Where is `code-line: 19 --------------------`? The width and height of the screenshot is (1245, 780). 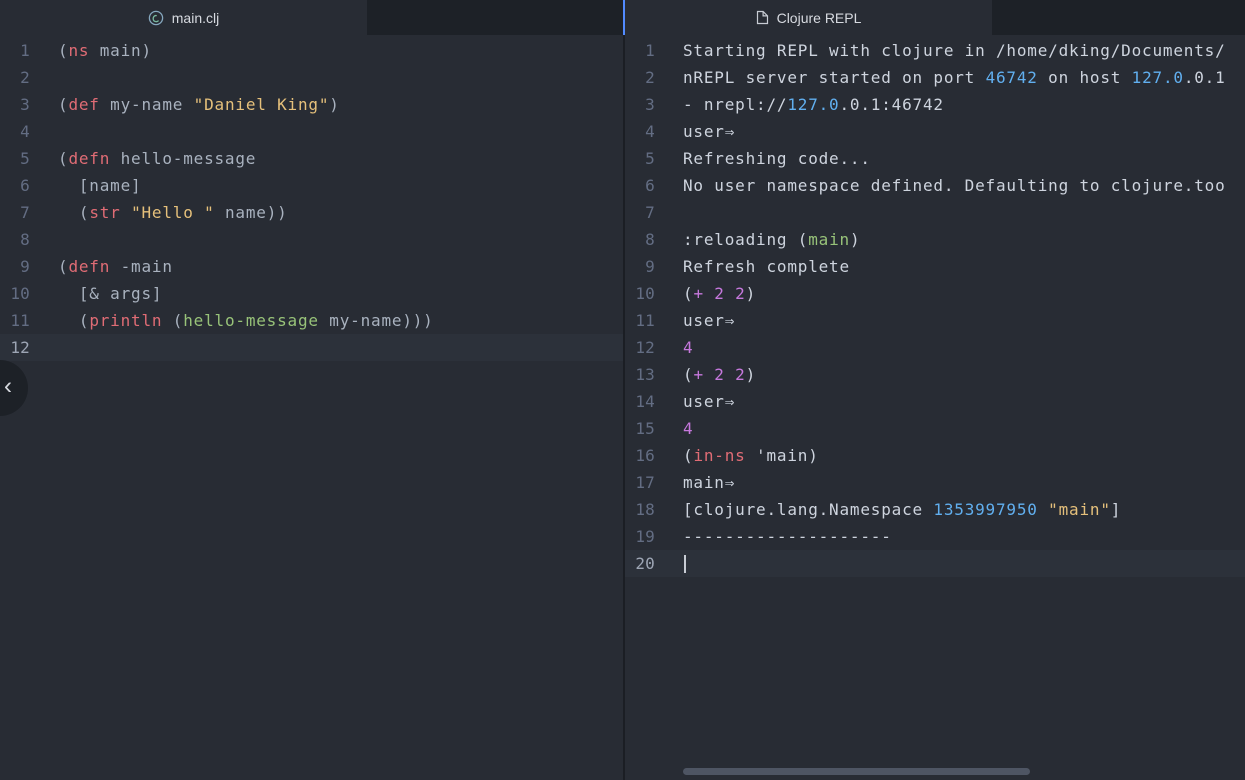 code-line: 19 -------------------- is located at coordinates (935, 536).